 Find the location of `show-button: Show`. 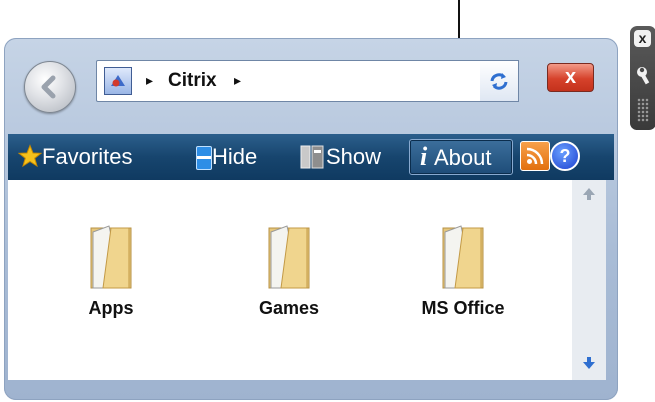

show-button: Show is located at coordinates (353, 157).